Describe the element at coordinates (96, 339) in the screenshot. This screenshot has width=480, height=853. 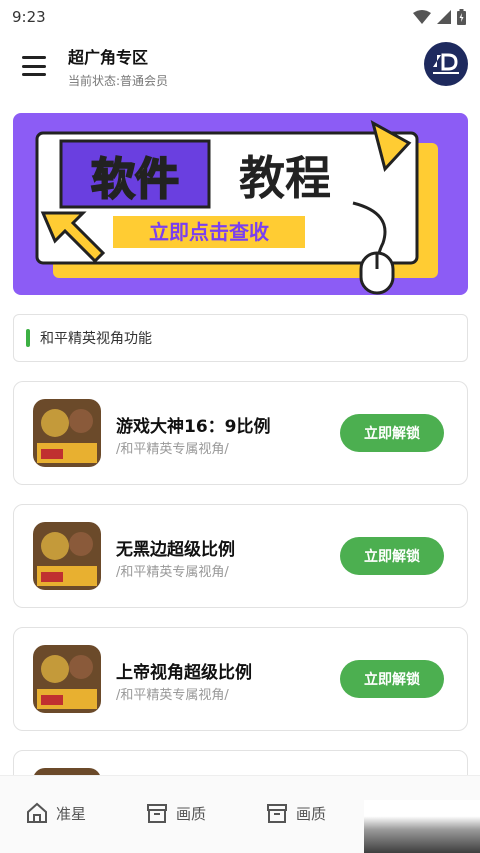
I see `section-label: 和平精英视角功能` at that location.